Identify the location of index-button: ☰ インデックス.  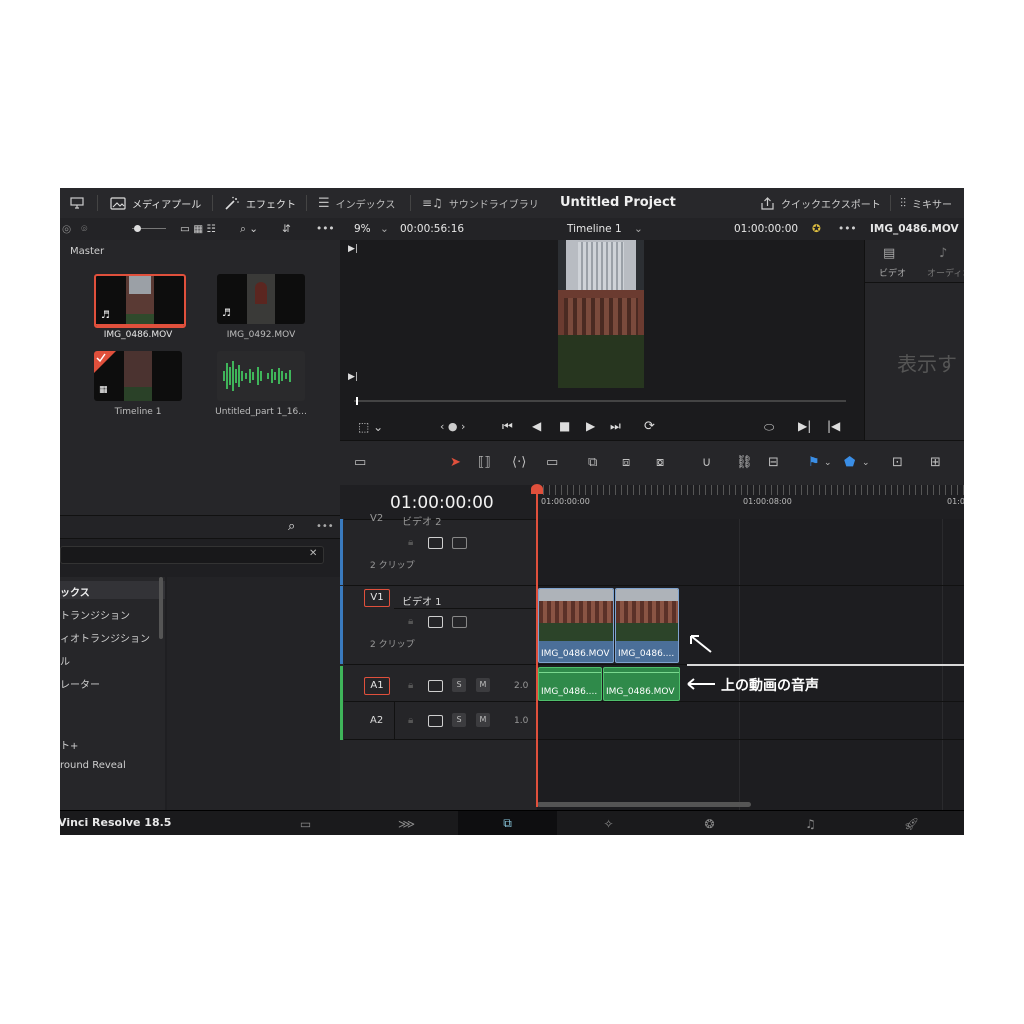
(356, 203).